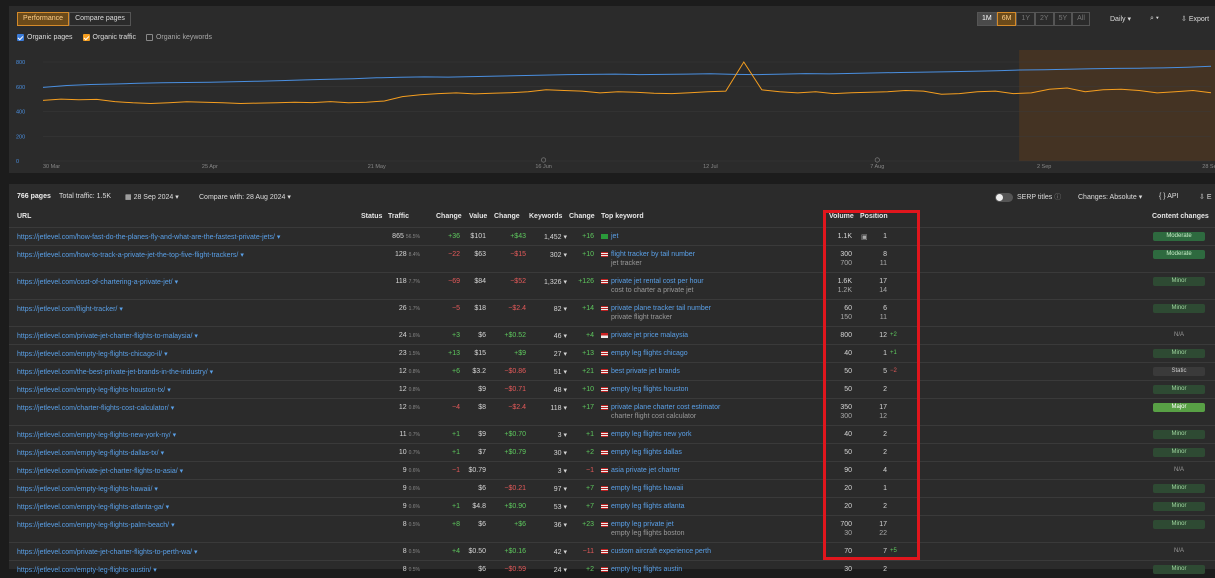 This screenshot has width=1215, height=578. I want to click on top-keyword: asia private jet charter, so click(640, 470).